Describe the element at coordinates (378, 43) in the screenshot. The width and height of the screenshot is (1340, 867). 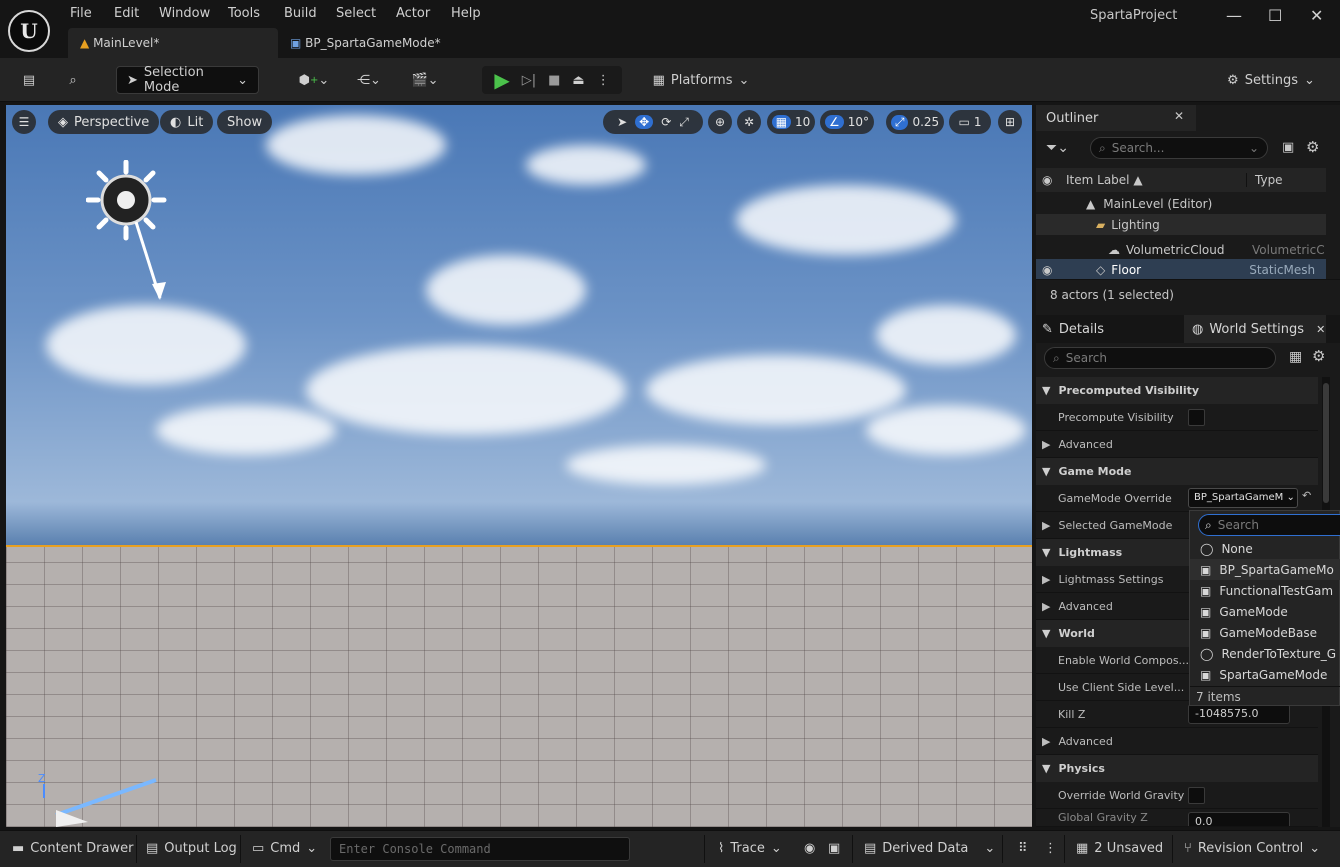
I see `tab-bp-sparta-gamemode: ▣ BP_SpartaGameMode*` at that location.